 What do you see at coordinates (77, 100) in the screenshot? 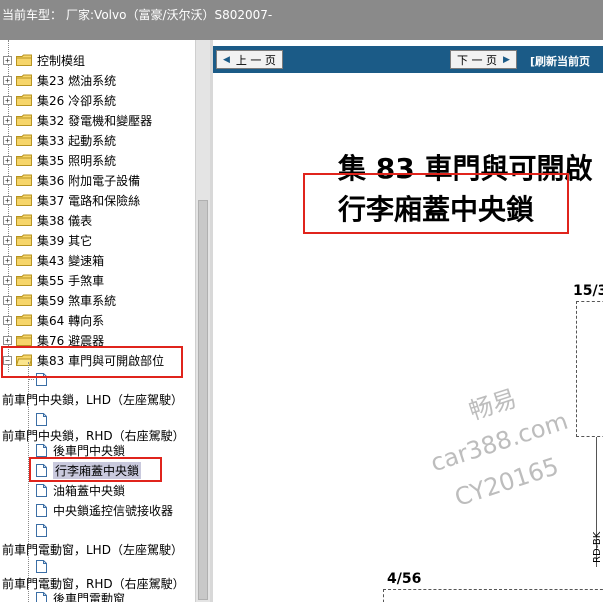
I see `tree-item-label: 集26 冷卻系統` at bounding box center [77, 100].